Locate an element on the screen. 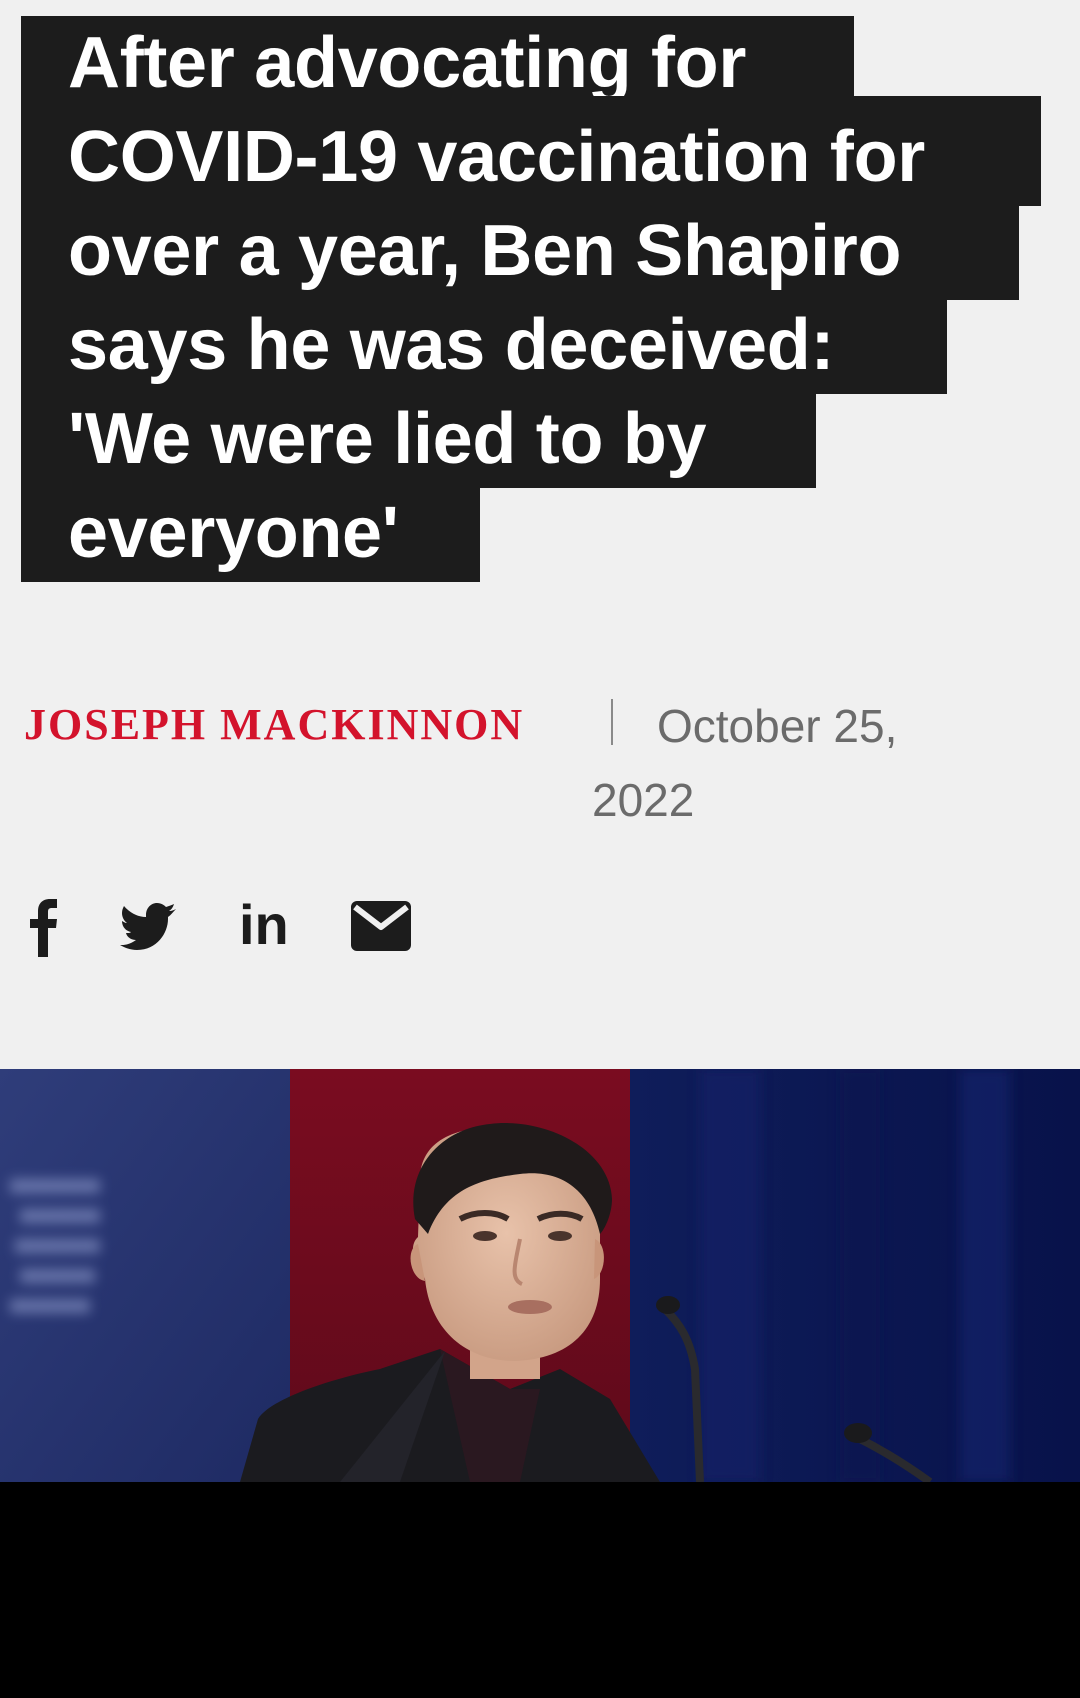 This screenshot has width=1080, height=1698. linkedin-icon: in is located at coordinates (274, 925).